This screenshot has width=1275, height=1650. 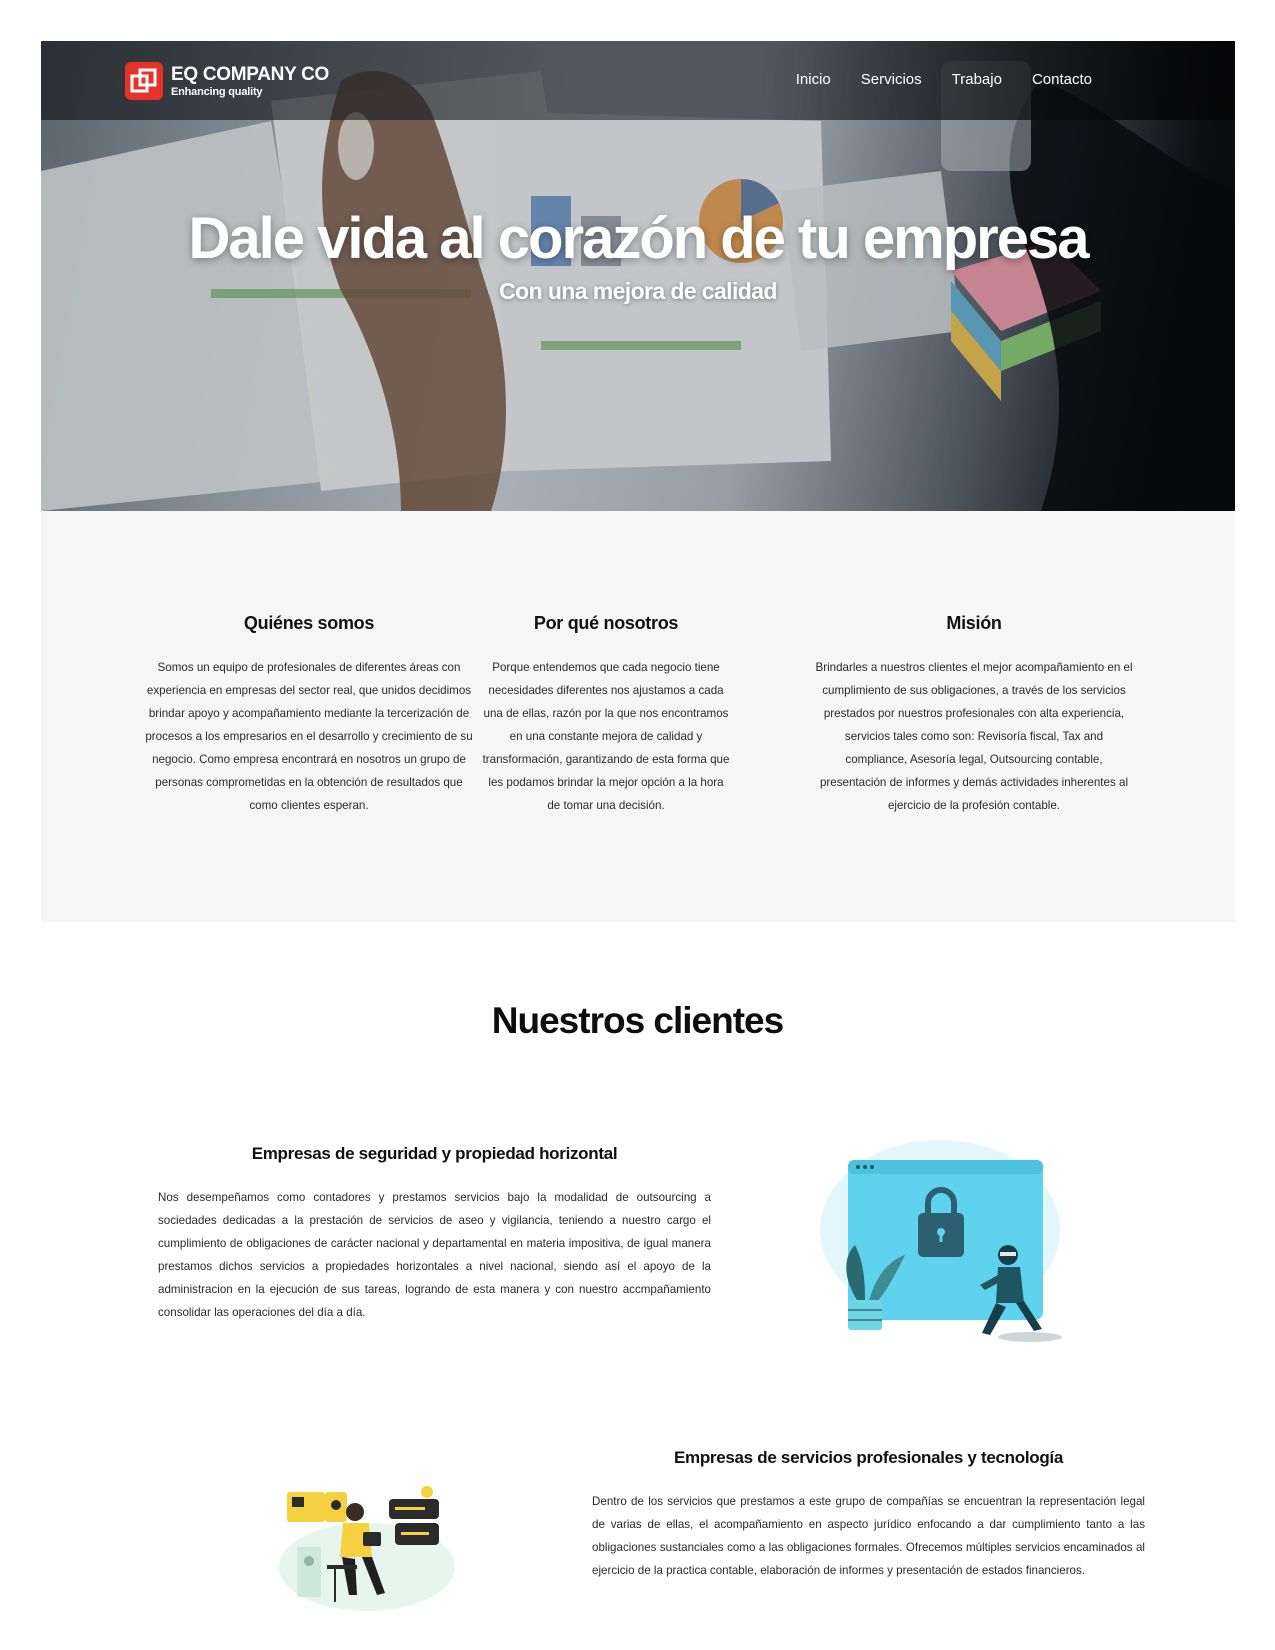 What do you see at coordinates (144, 81) in the screenshot?
I see `logo-icon` at bounding box center [144, 81].